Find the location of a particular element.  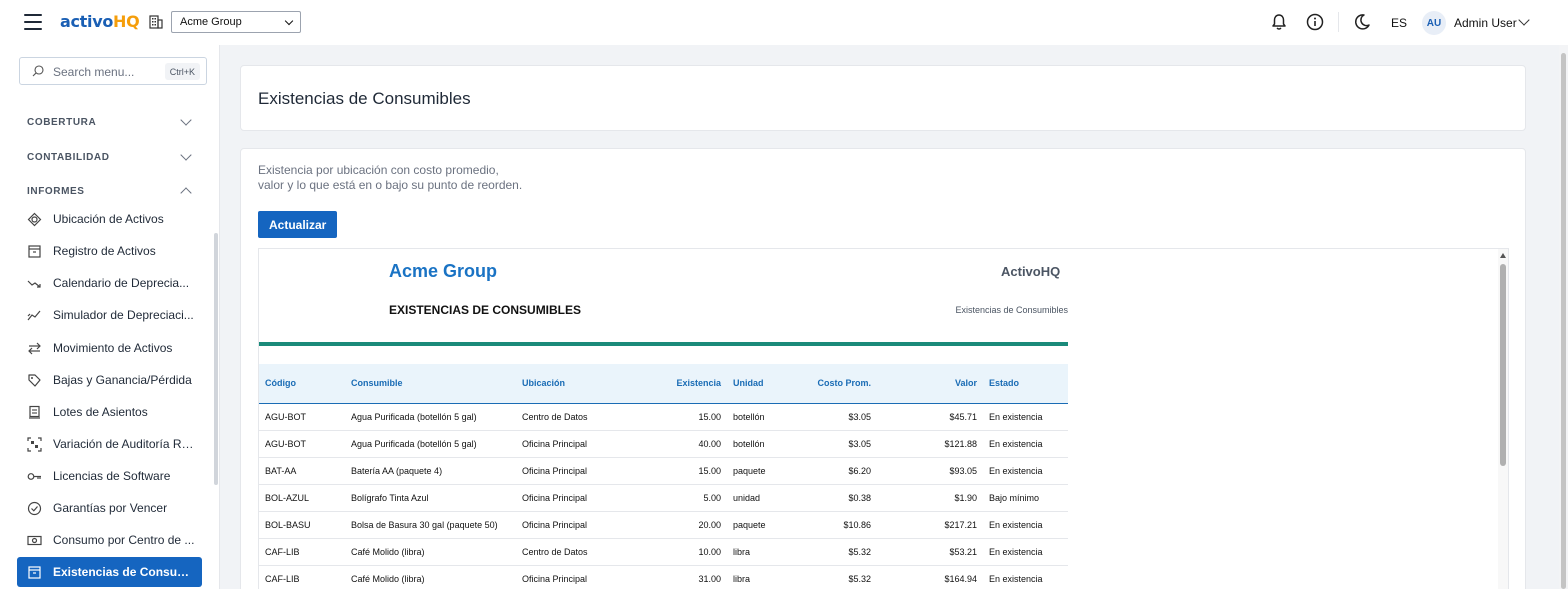

sidebar-item-ubicacion-activos: Ubicación de Activos is located at coordinates (109, 219).